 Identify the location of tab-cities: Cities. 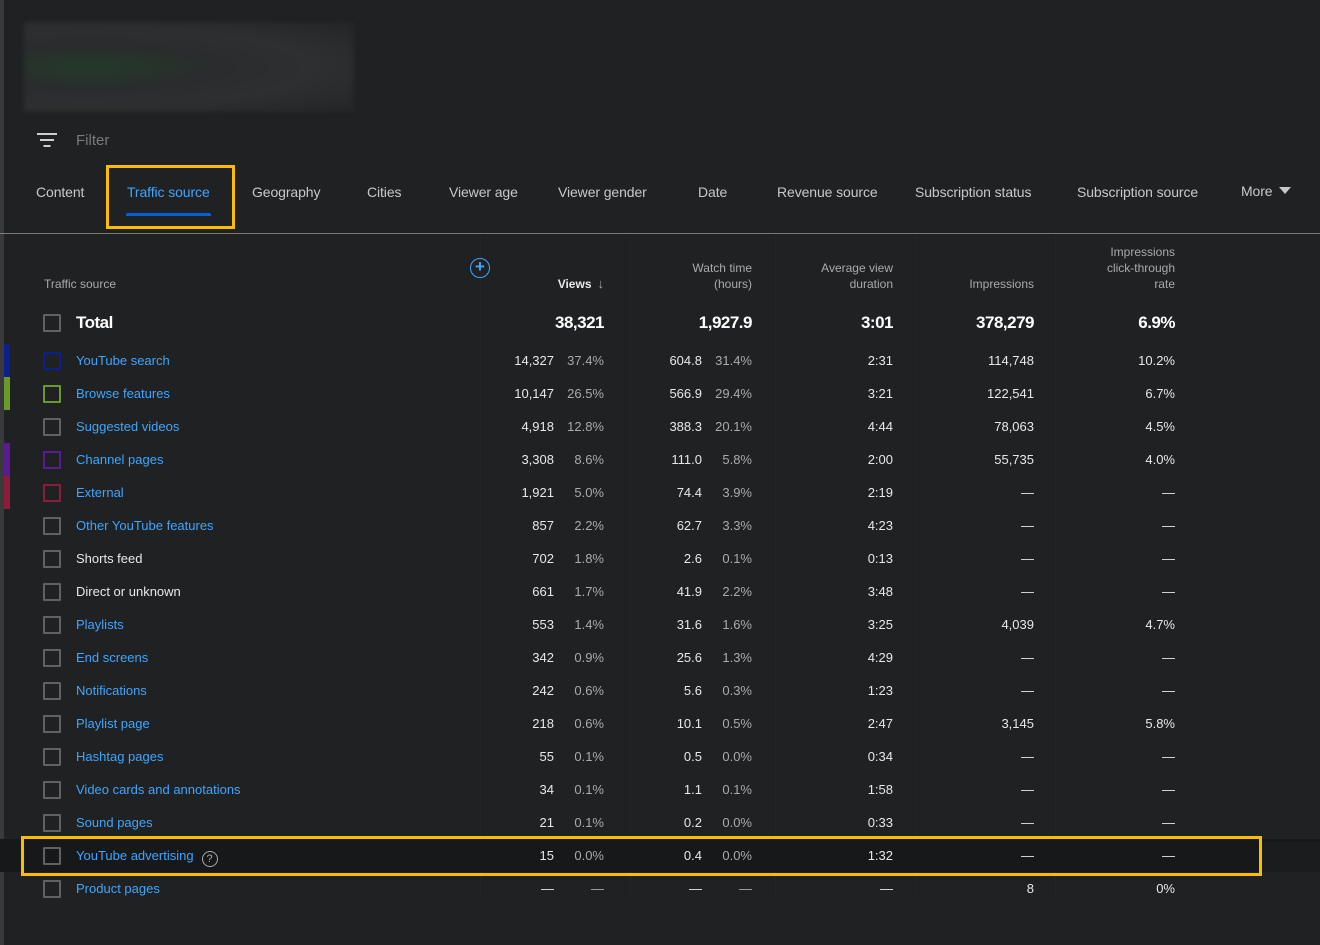
(384, 192).